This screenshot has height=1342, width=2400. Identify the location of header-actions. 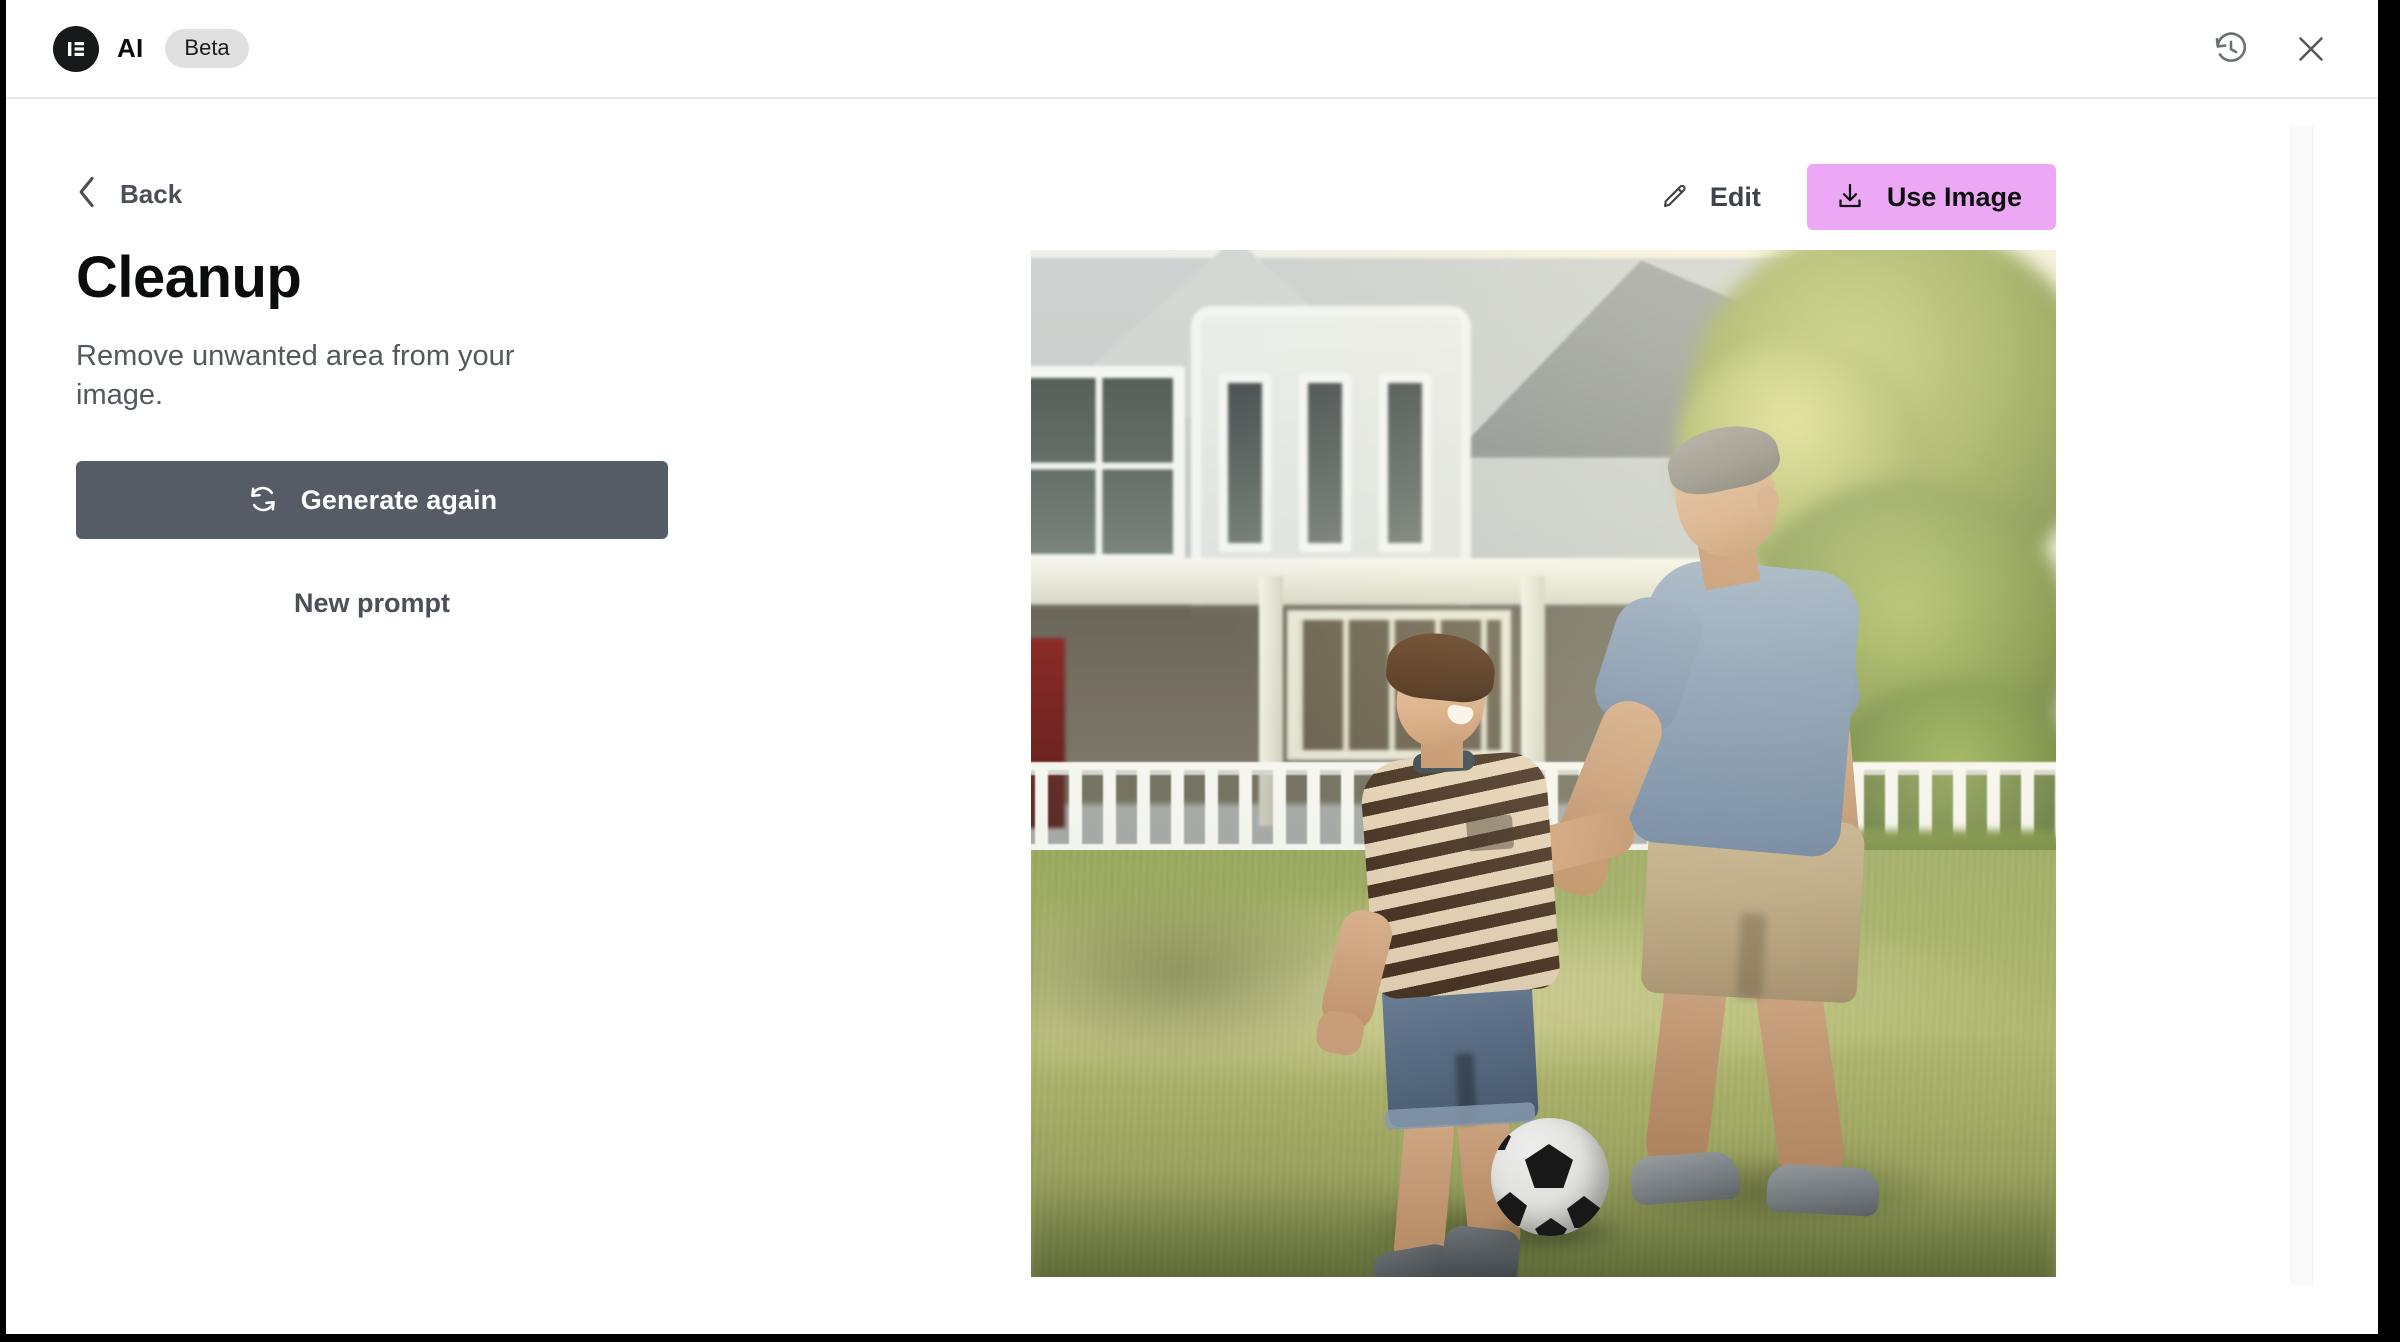
(2271, 49).